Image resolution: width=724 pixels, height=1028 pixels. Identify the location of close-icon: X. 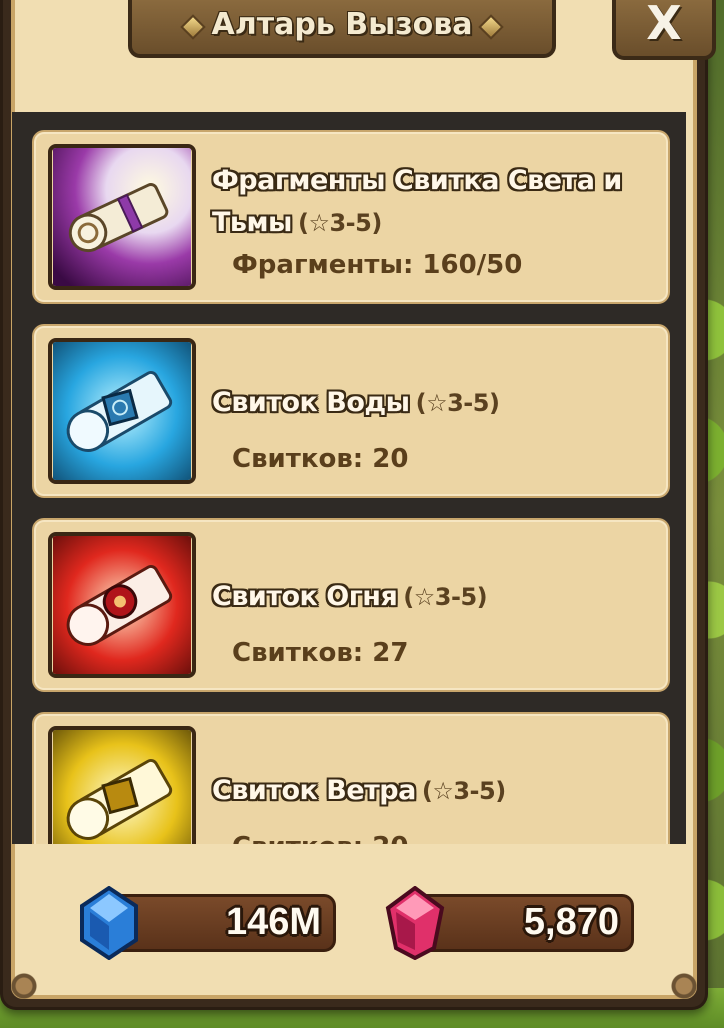
(664, 25).